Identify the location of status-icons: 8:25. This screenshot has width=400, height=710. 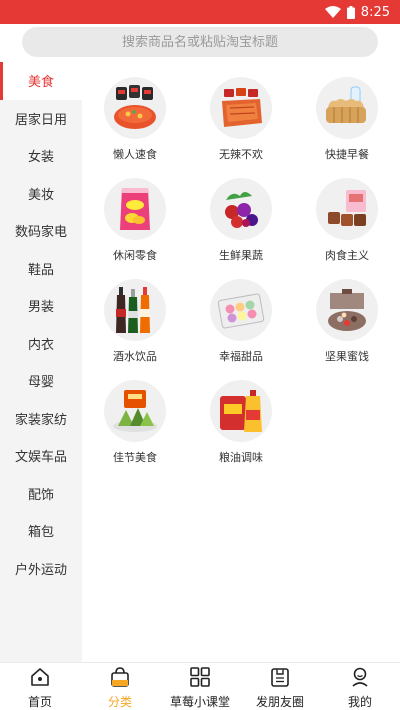
(357, 12).